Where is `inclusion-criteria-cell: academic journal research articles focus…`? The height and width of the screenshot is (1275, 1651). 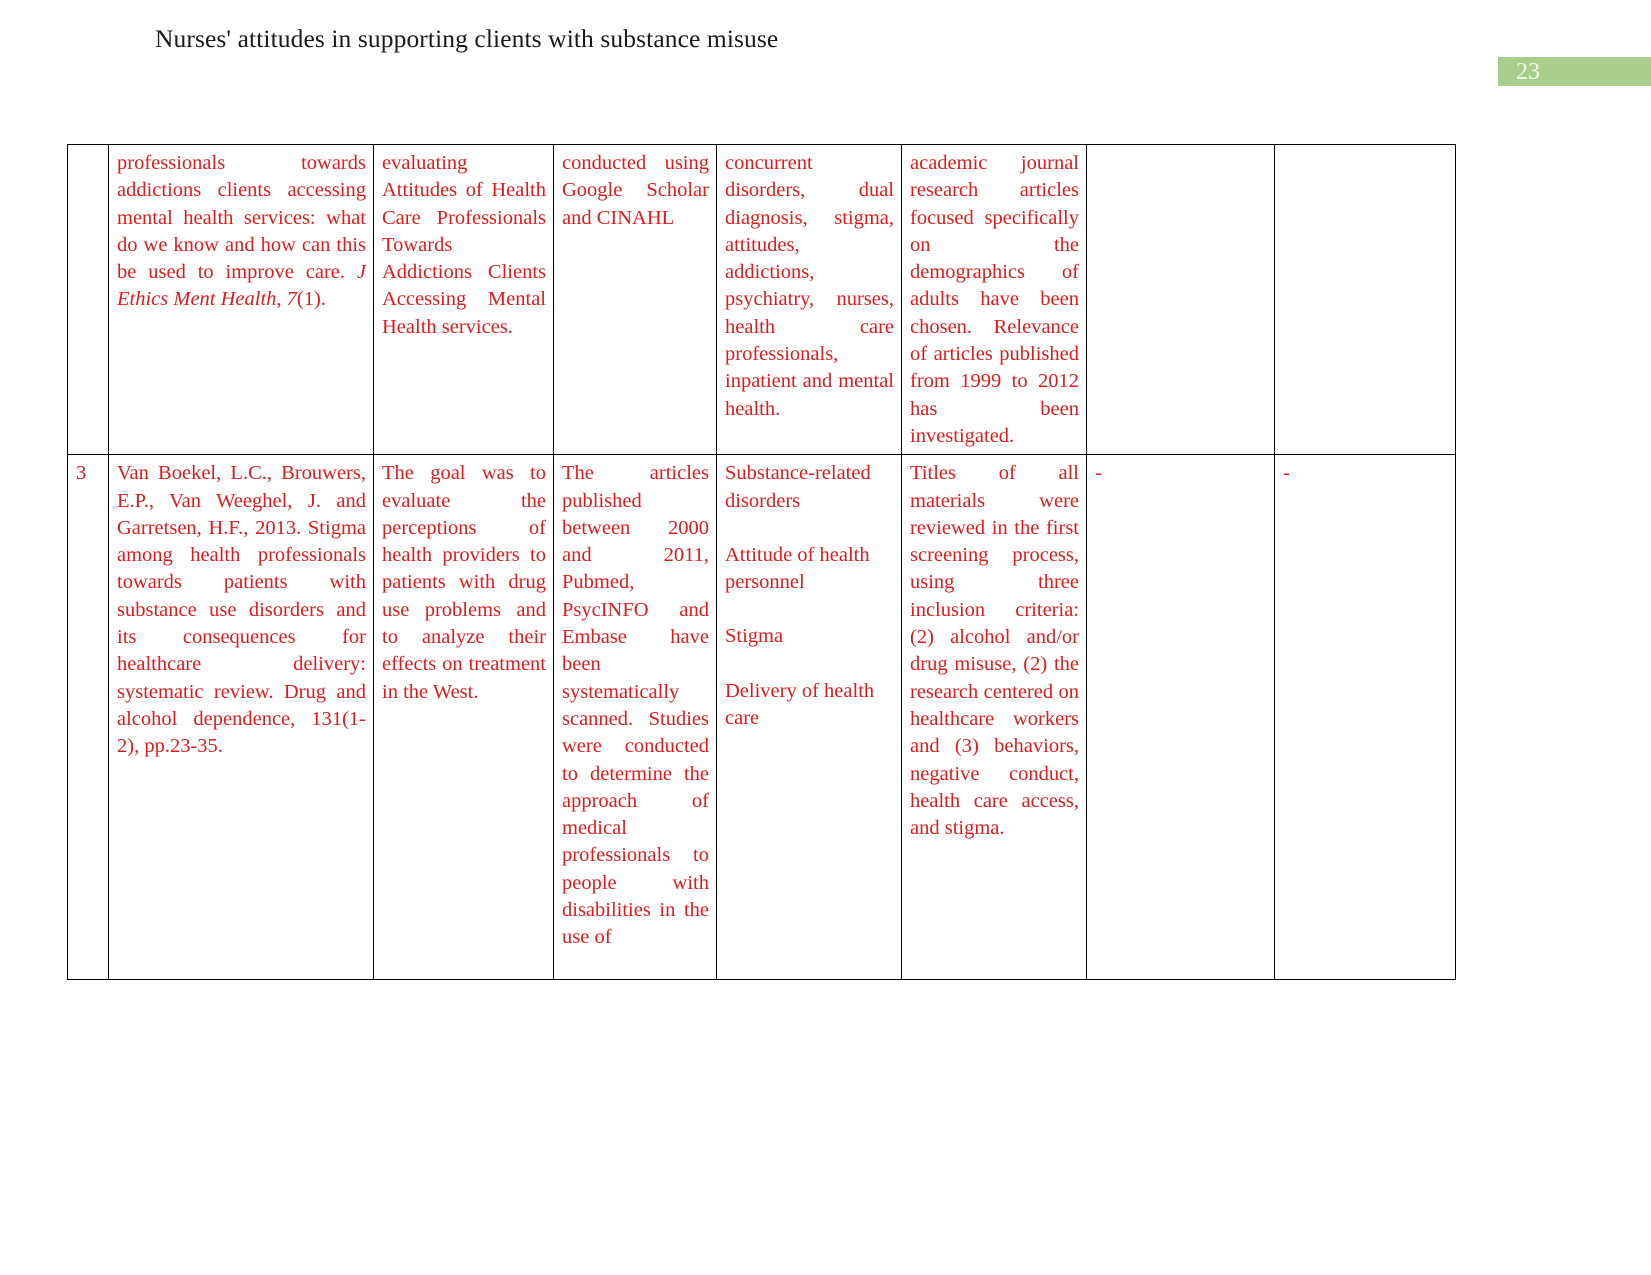 inclusion-criteria-cell: academic journal research articles focus… is located at coordinates (994, 299).